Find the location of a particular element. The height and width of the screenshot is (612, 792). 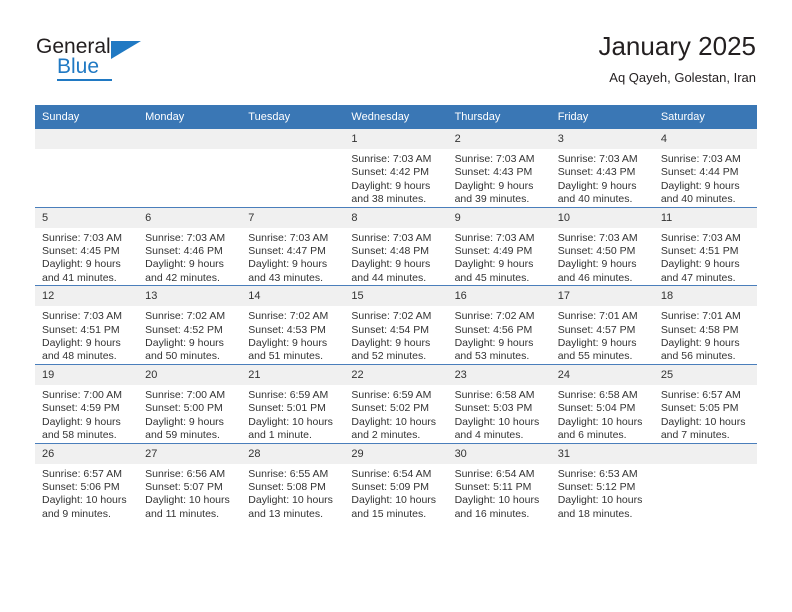

day-number: 3 is located at coordinates (602, 139).